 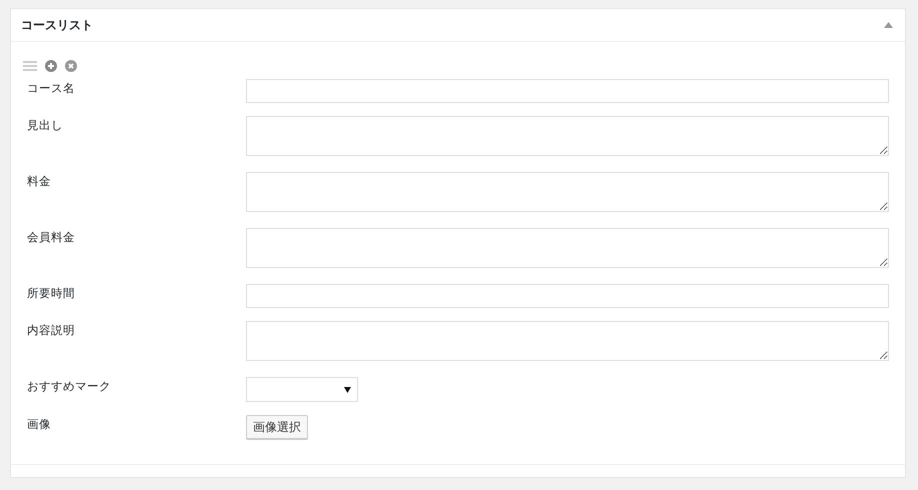 What do you see at coordinates (347, 389) in the screenshot?
I see `dropdown-arrow-icon` at bounding box center [347, 389].